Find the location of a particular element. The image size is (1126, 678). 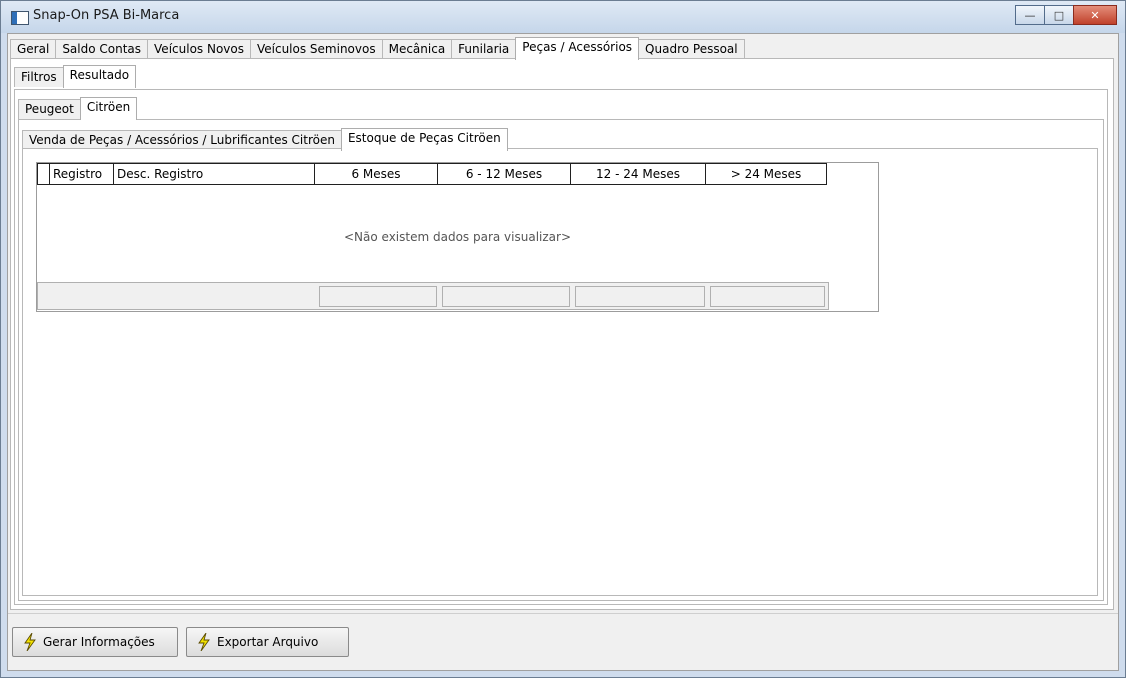

grid-summary-row is located at coordinates (433, 296).